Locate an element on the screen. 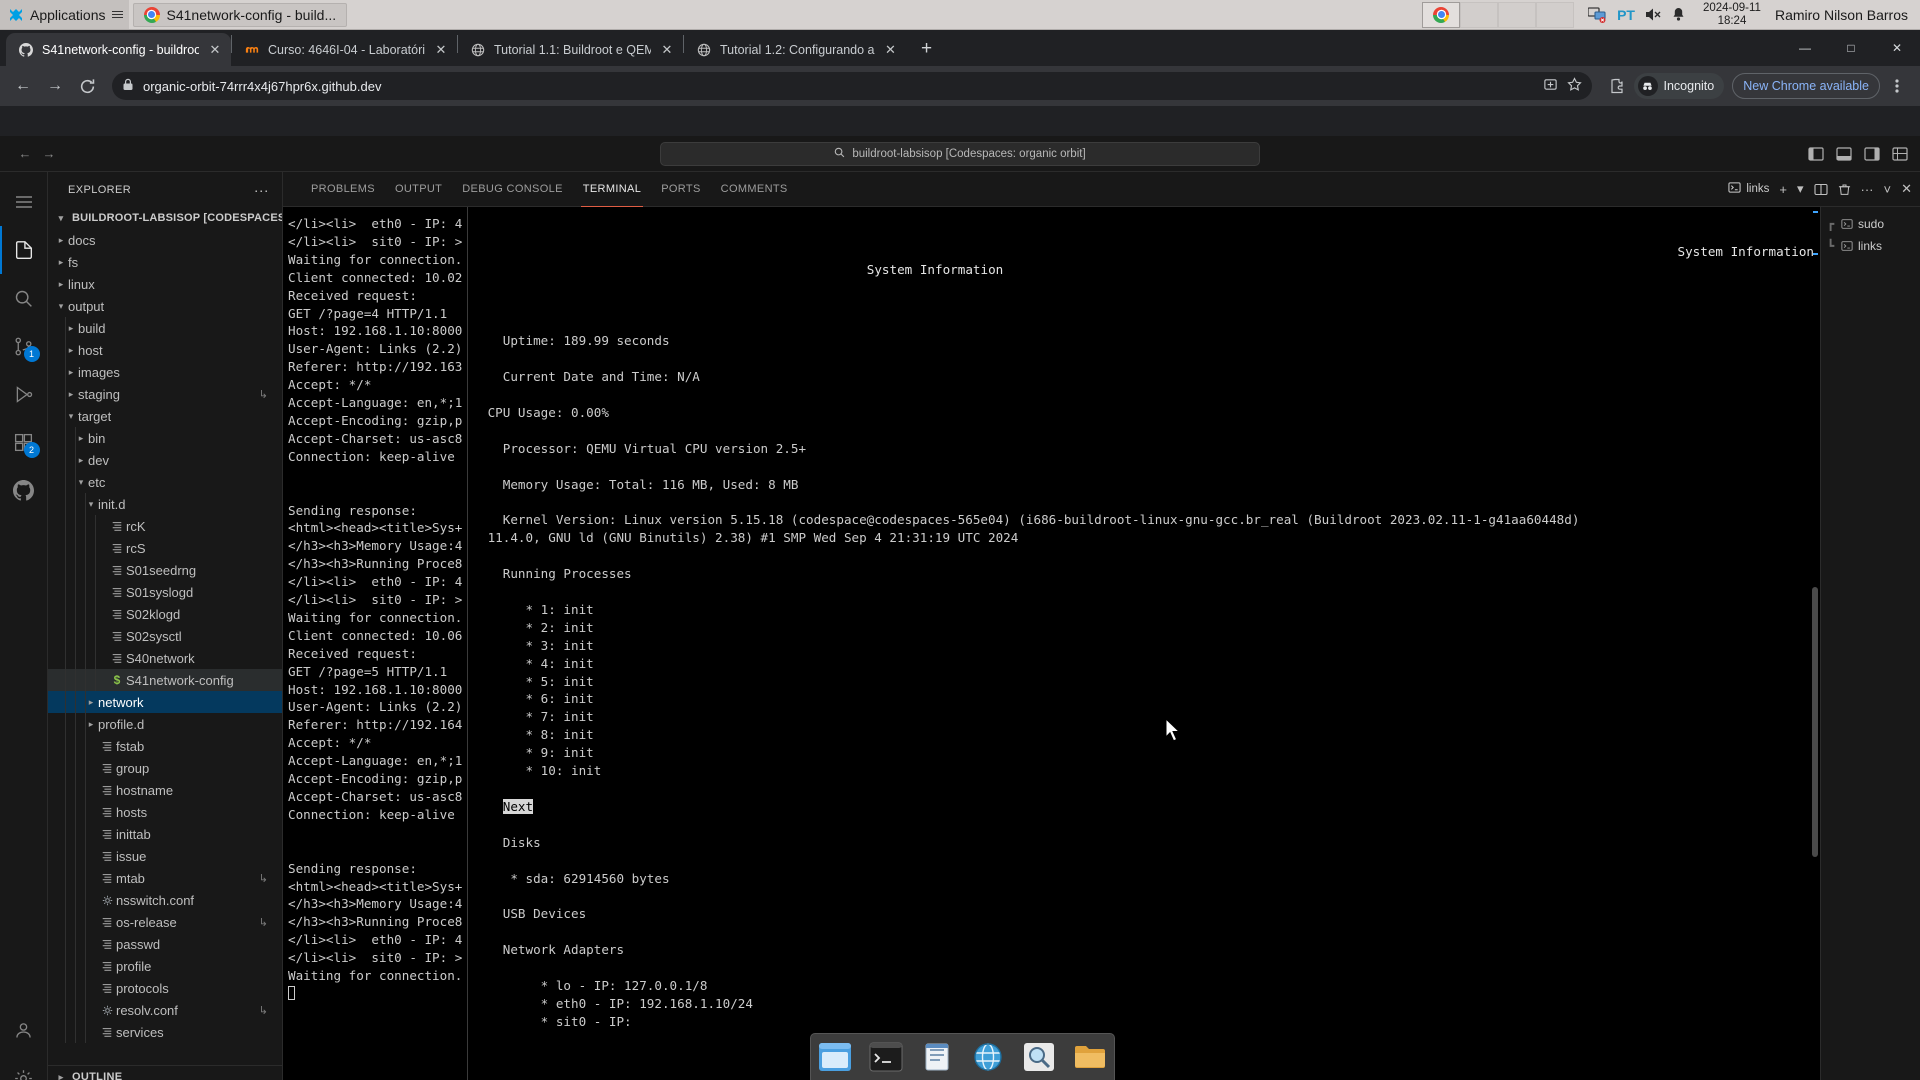 The width and height of the screenshot is (1920, 1080). tree-folder-build: ▸ build is located at coordinates (165, 328).